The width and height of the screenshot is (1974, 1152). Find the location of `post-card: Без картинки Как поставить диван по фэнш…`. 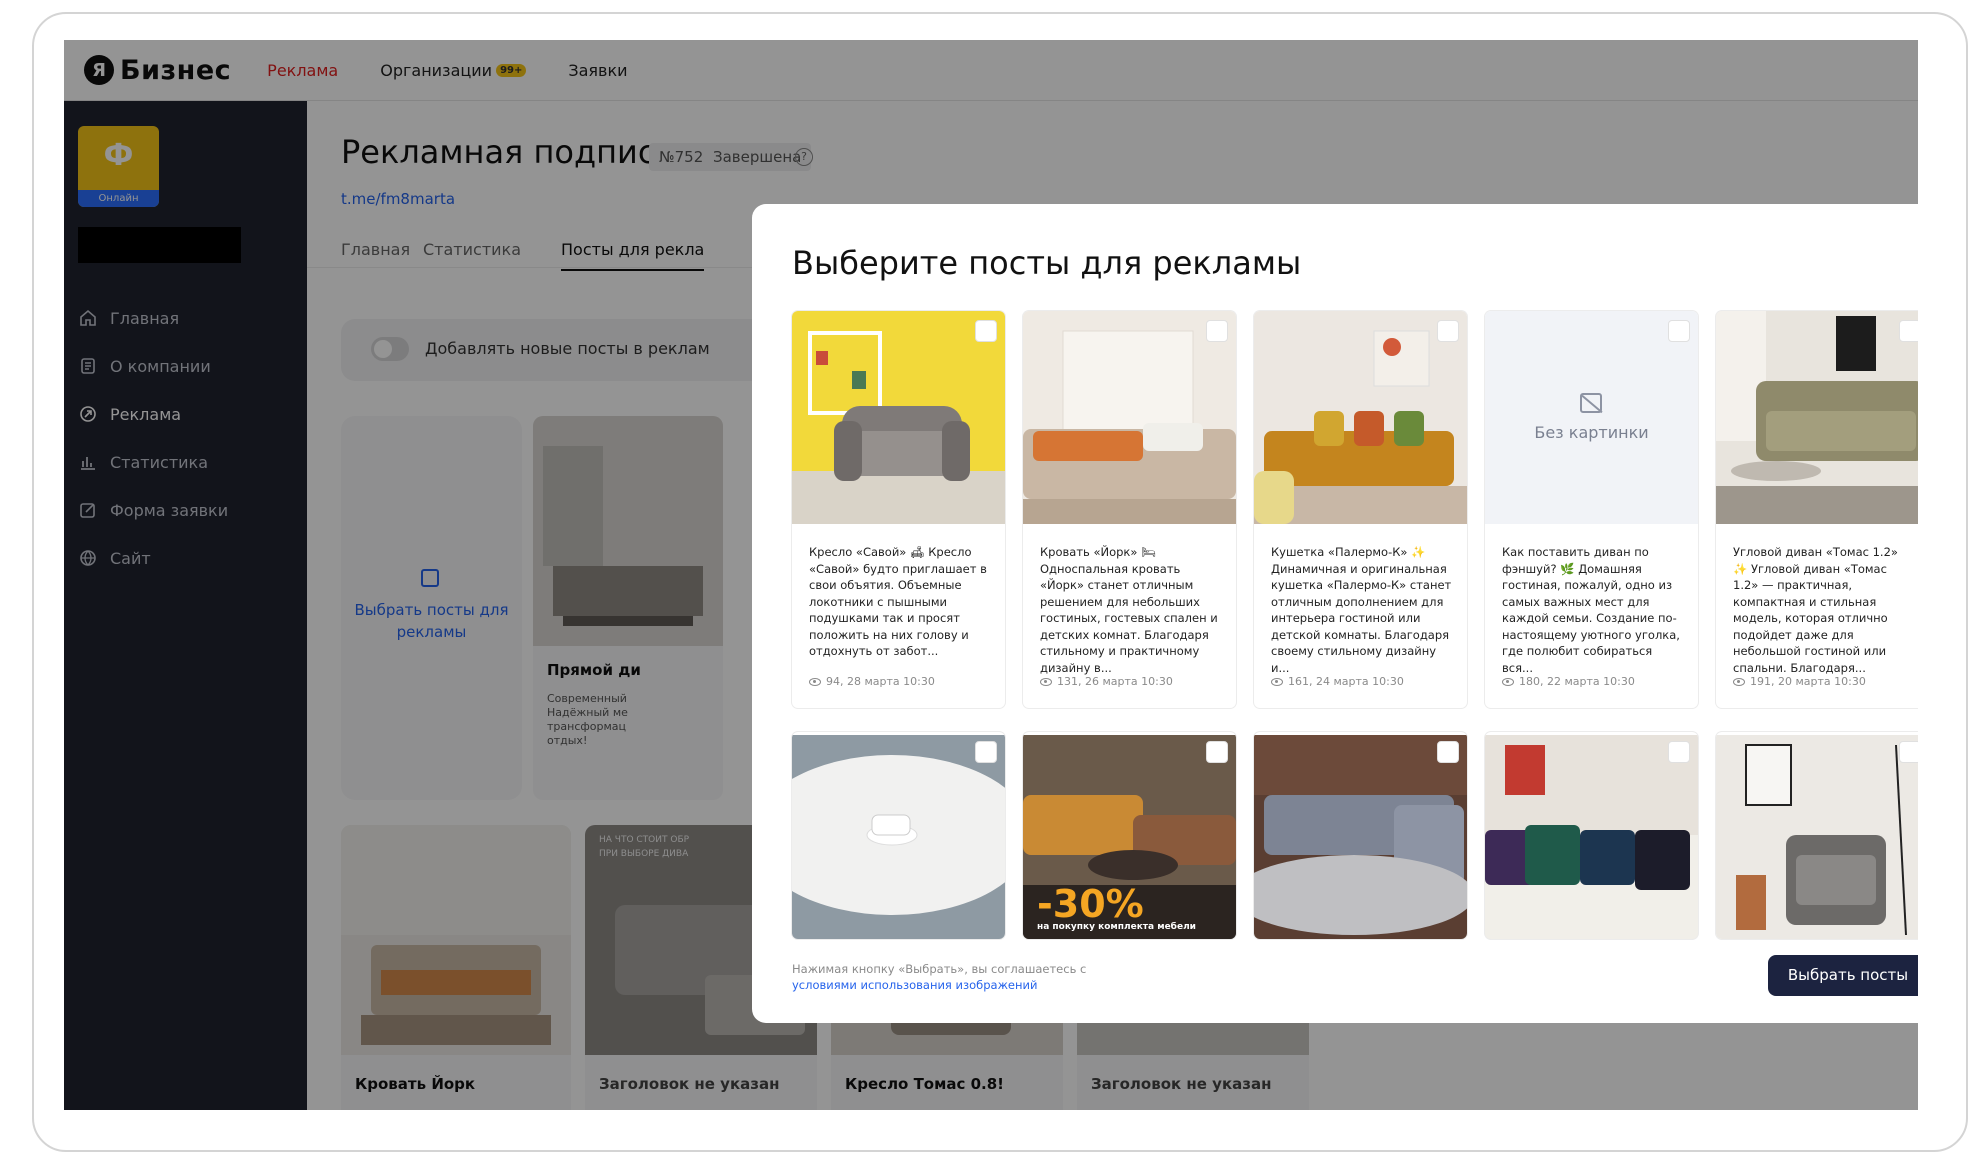

post-card: Без картинки Как поставить диван по фэнш… is located at coordinates (1591, 509).